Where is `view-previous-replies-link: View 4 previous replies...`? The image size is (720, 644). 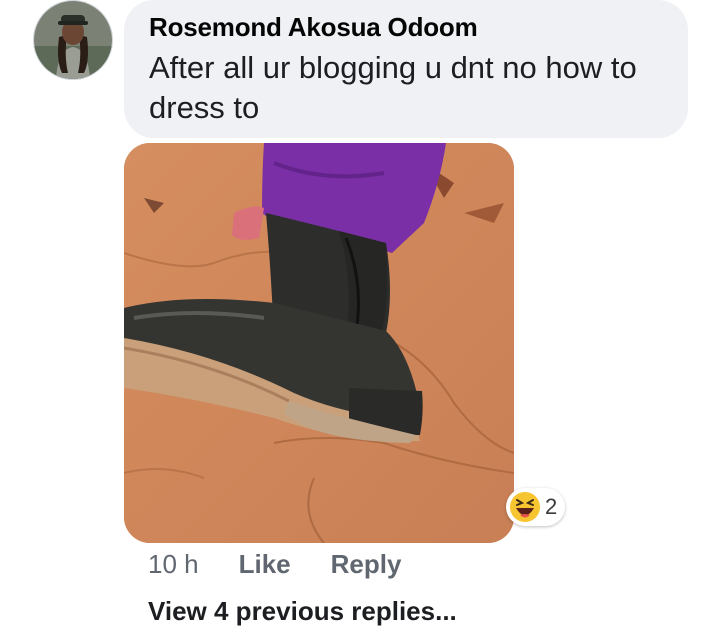 view-previous-replies-link: View 4 previous replies... is located at coordinates (302, 611).